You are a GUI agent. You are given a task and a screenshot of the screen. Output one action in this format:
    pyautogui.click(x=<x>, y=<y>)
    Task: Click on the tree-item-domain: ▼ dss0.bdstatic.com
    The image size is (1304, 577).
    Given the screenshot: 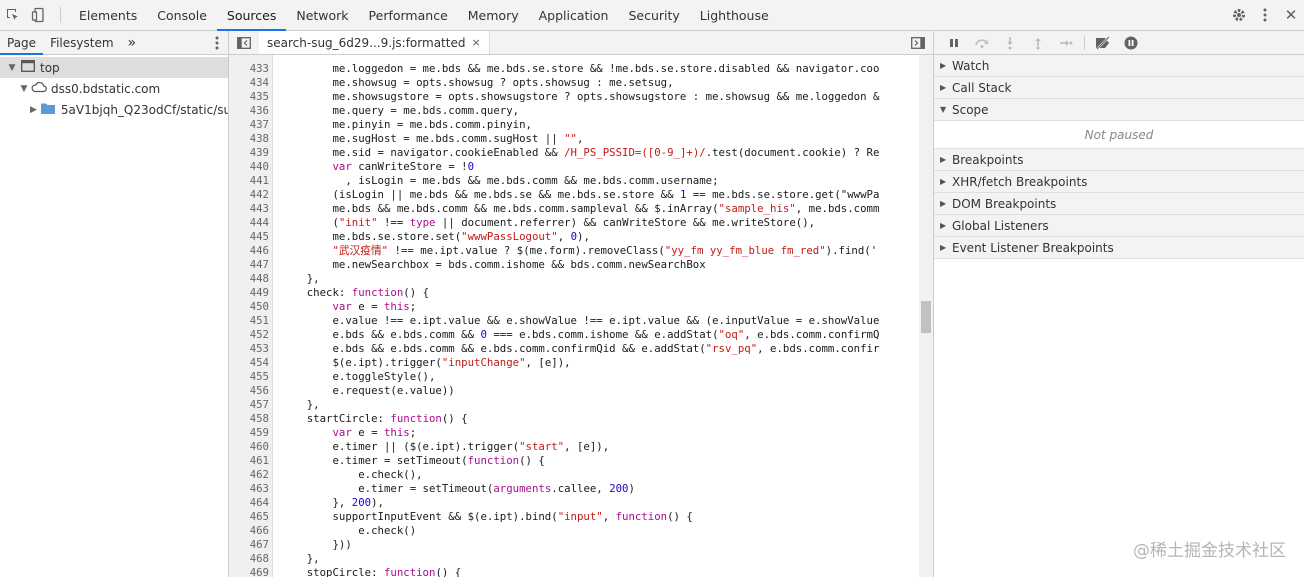 What is the action you would take?
    pyautogui.click(x=114, y=88)
    